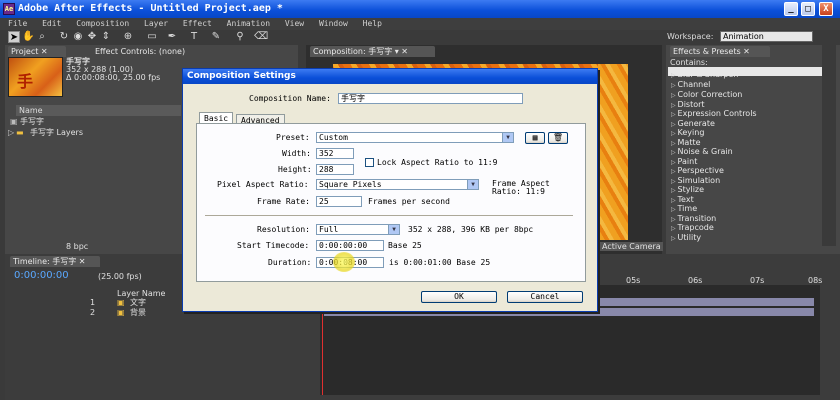  I want to click on close-button: X, so click(826, 9).